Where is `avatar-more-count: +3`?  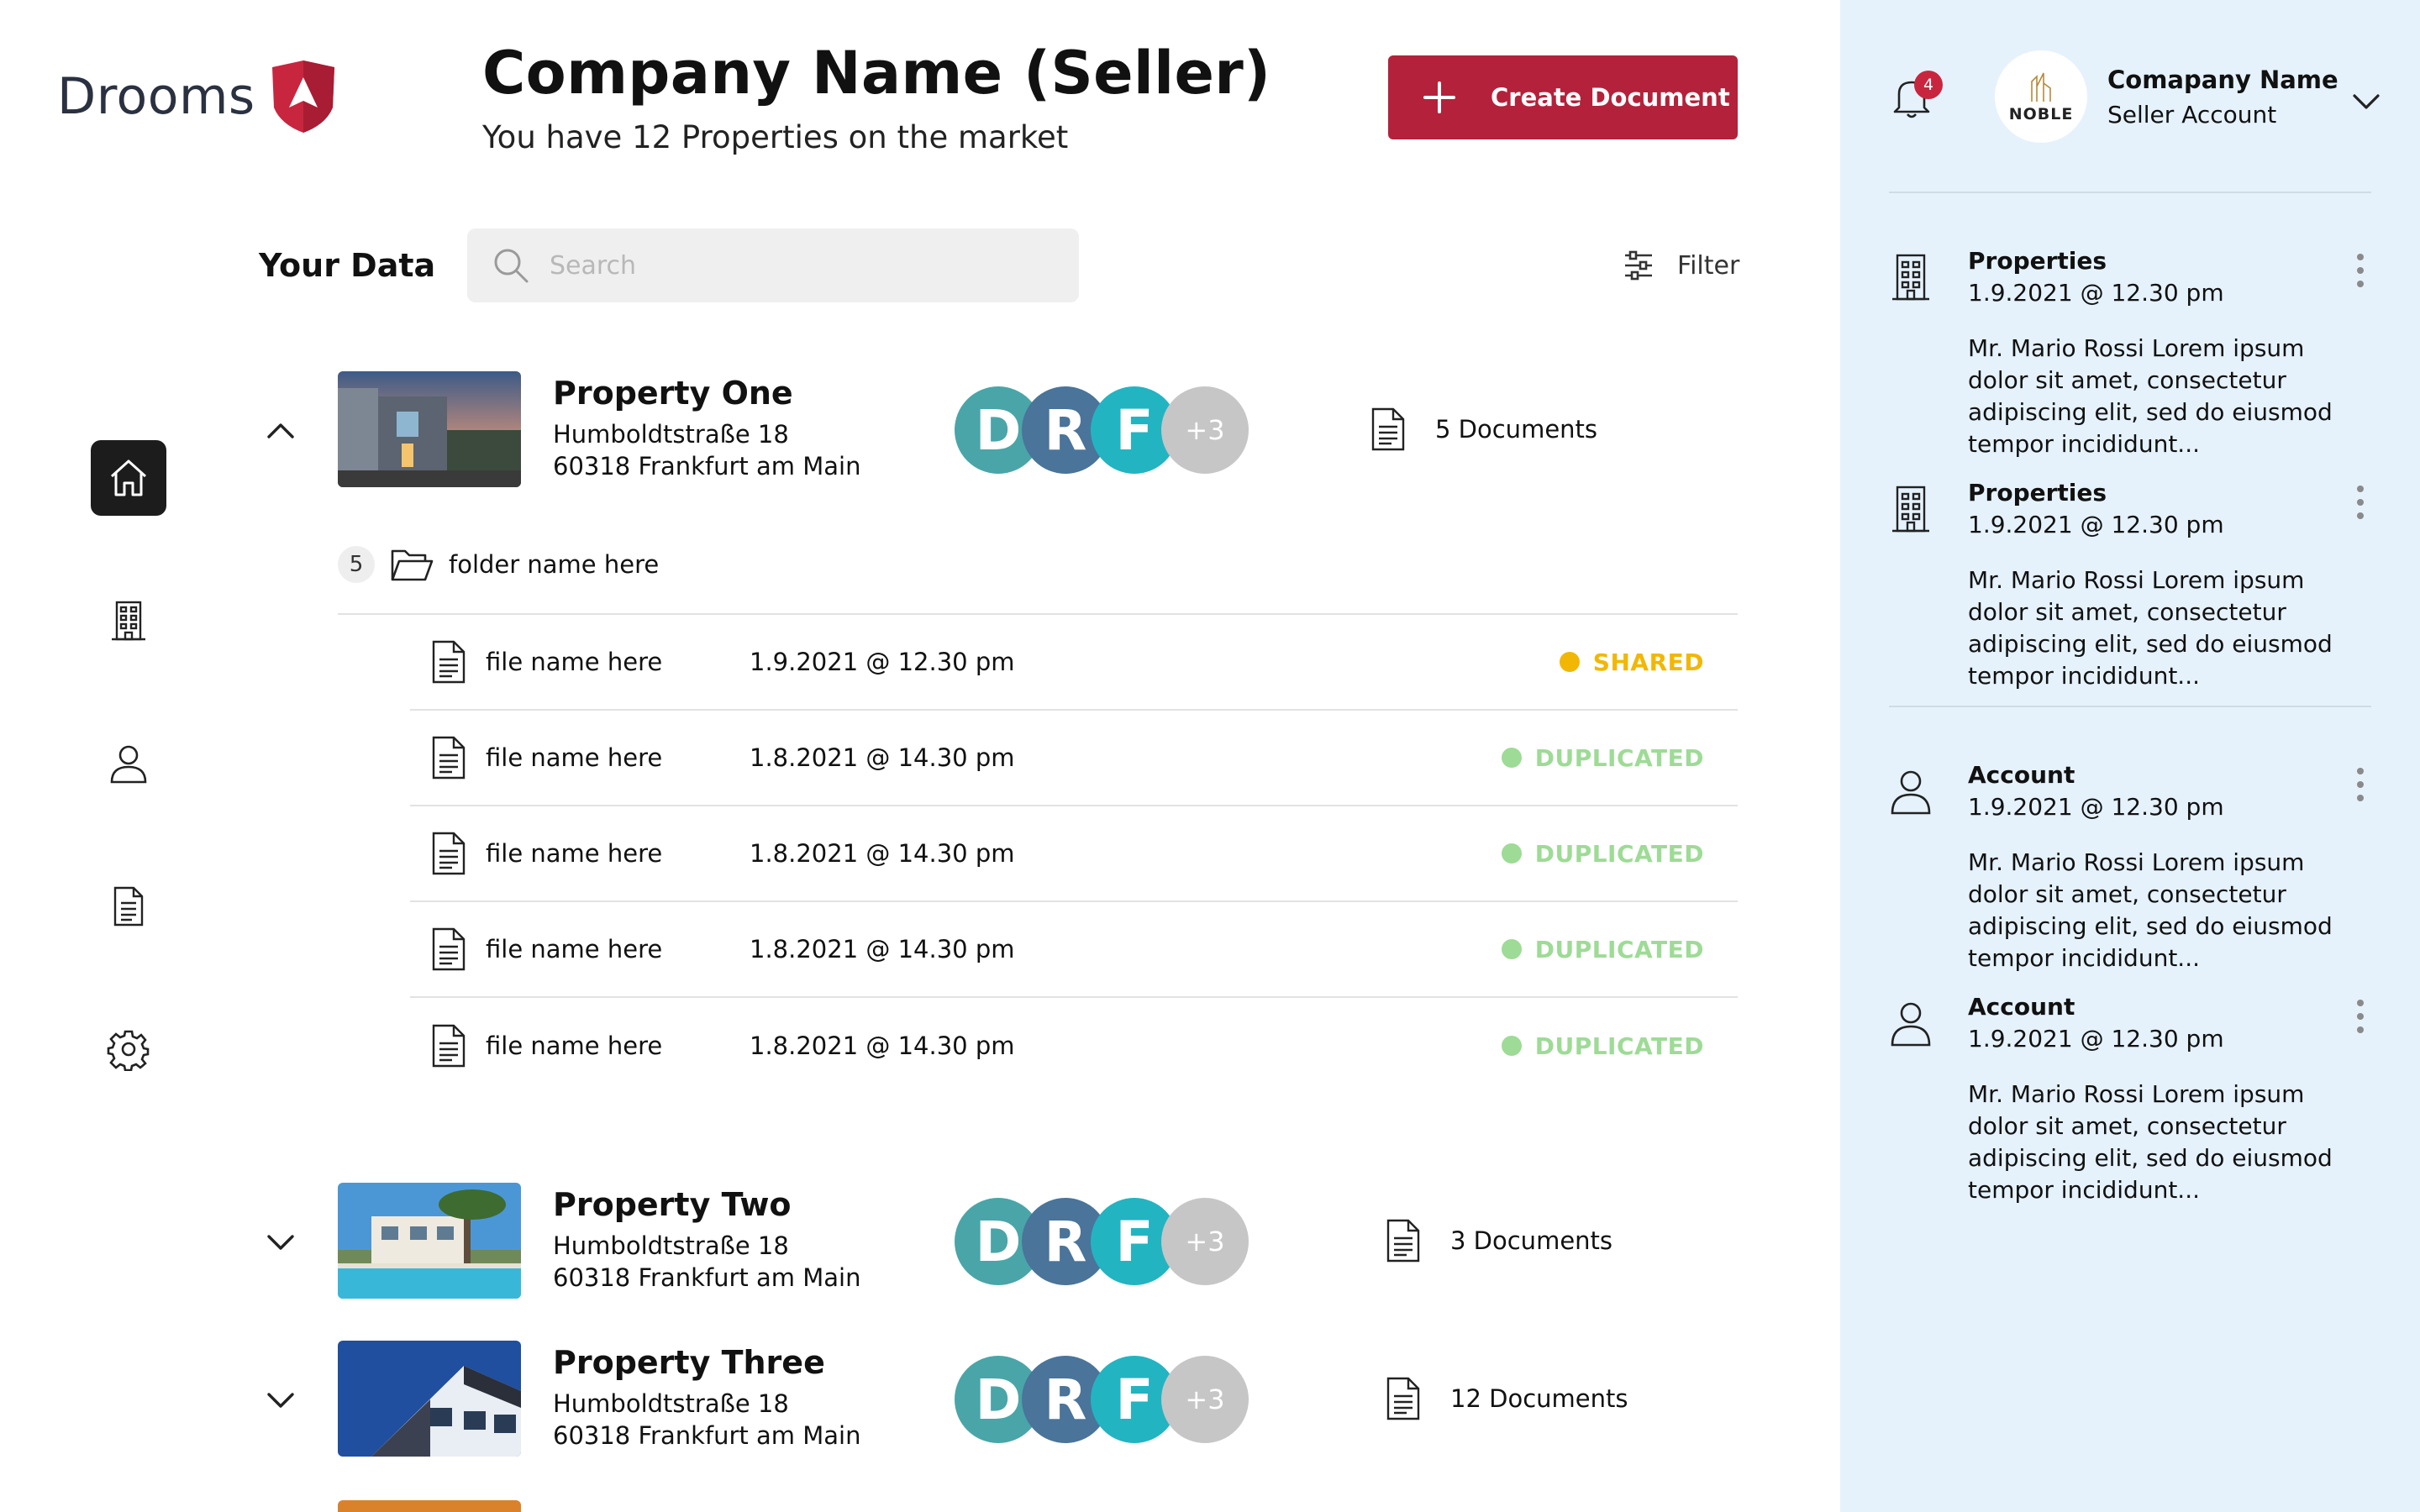 avatar-more-count: +3 is located at coordinates (1205, 1241).